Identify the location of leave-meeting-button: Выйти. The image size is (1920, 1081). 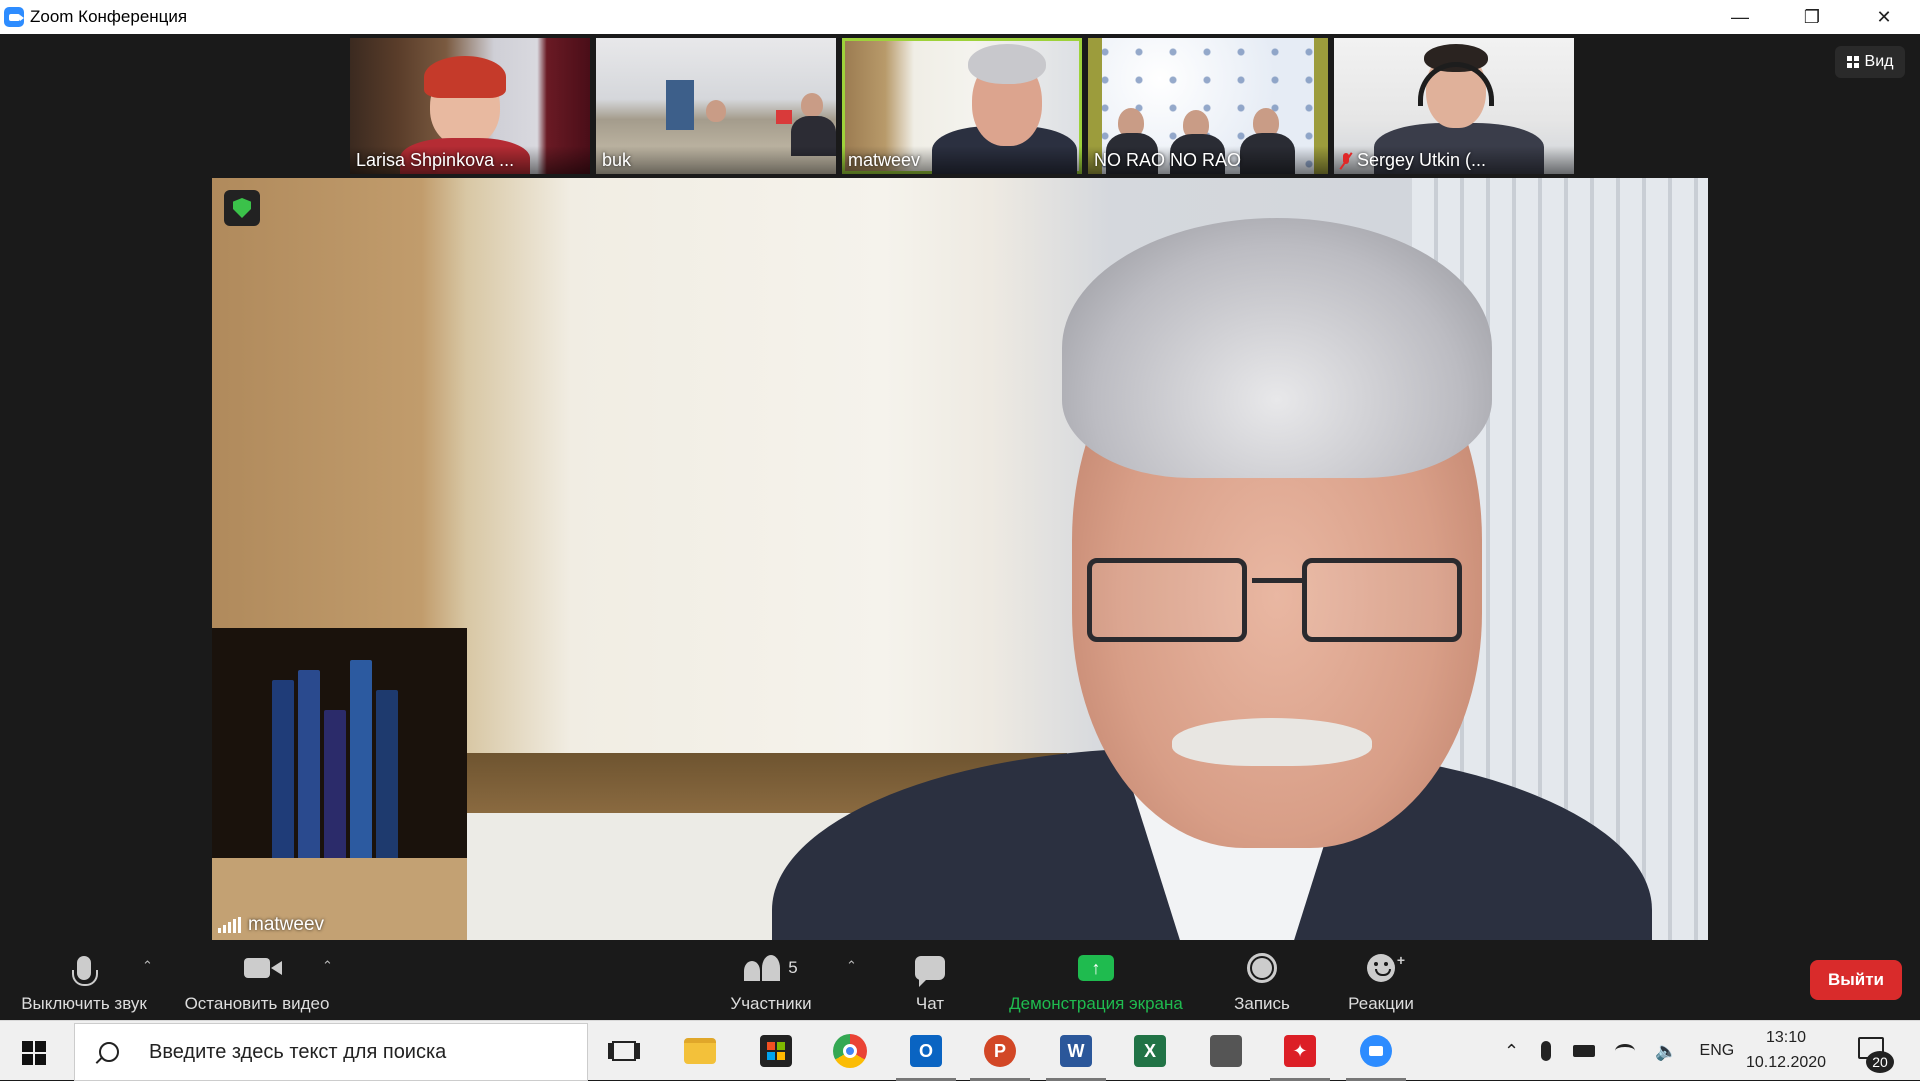
(1856, 980).